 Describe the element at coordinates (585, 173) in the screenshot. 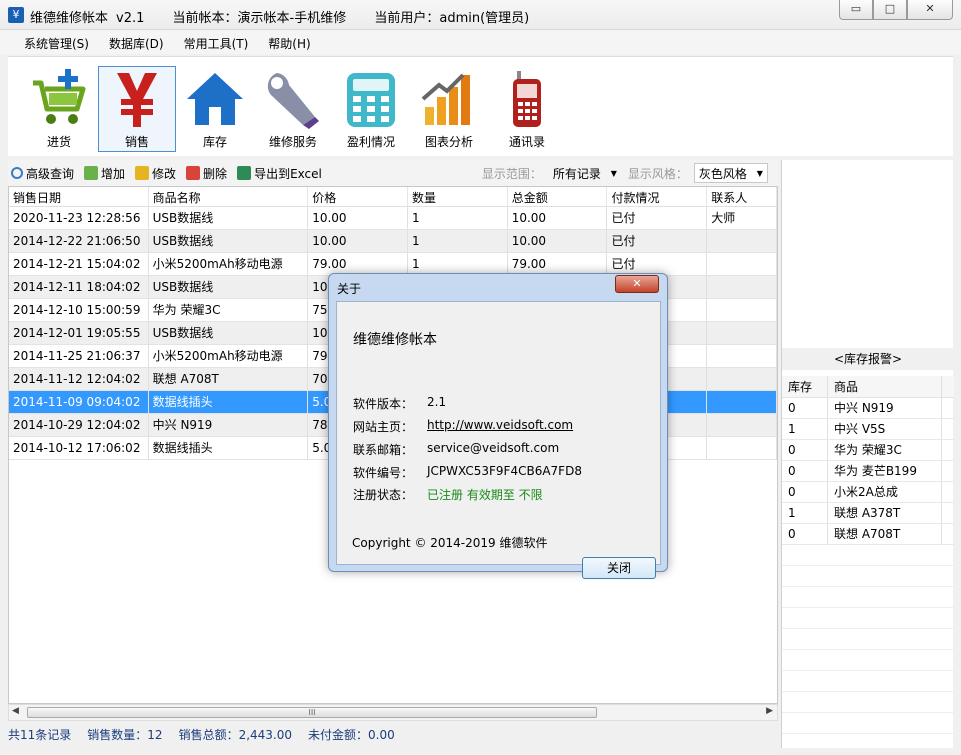

I see `range-select: 所有记录 ▼` at that location.